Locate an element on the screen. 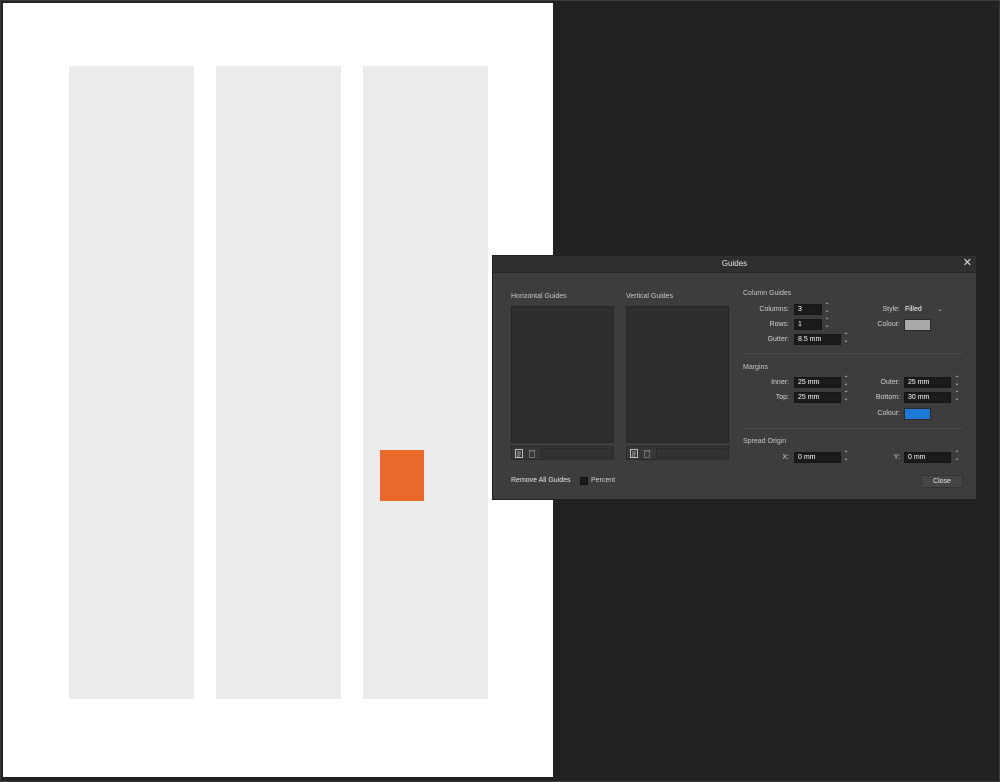 The image size is (1000, 782). margin-colour-swatch is located at coordinates (917, 414).